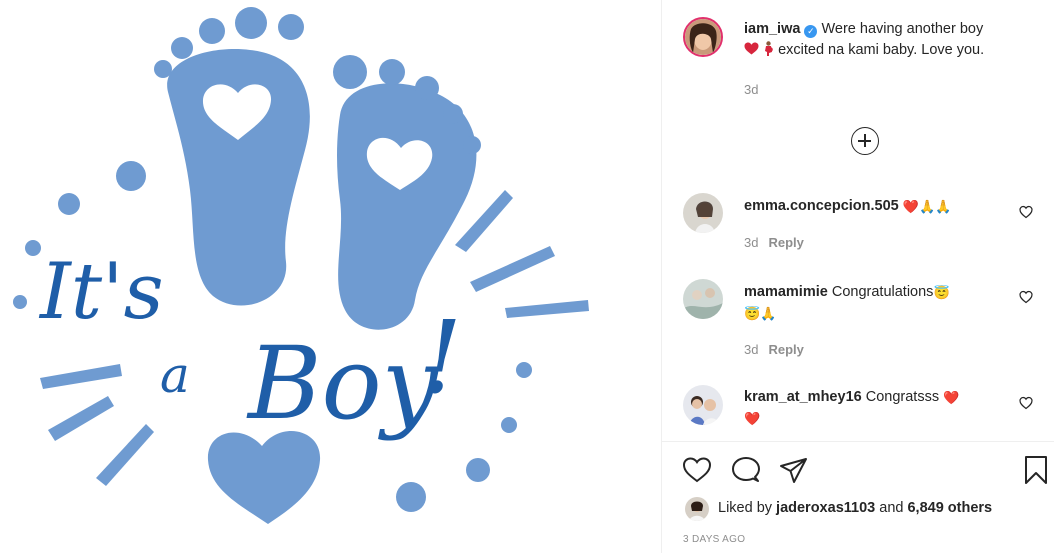 The width and height of the screenshot is (1054, 553). Describe the element at coordinates (703, 213) in the screenshot. I see `comment-avatar-emma` at that location.